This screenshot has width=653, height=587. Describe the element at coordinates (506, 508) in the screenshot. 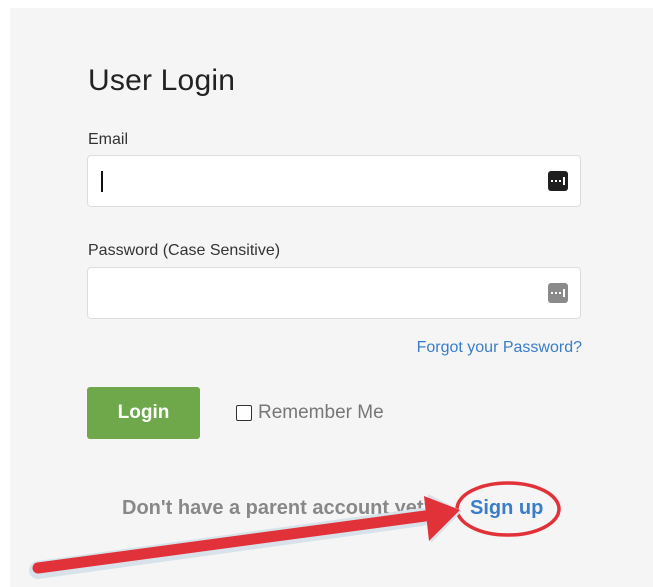

I see `signup-link: Sign up` at that location.